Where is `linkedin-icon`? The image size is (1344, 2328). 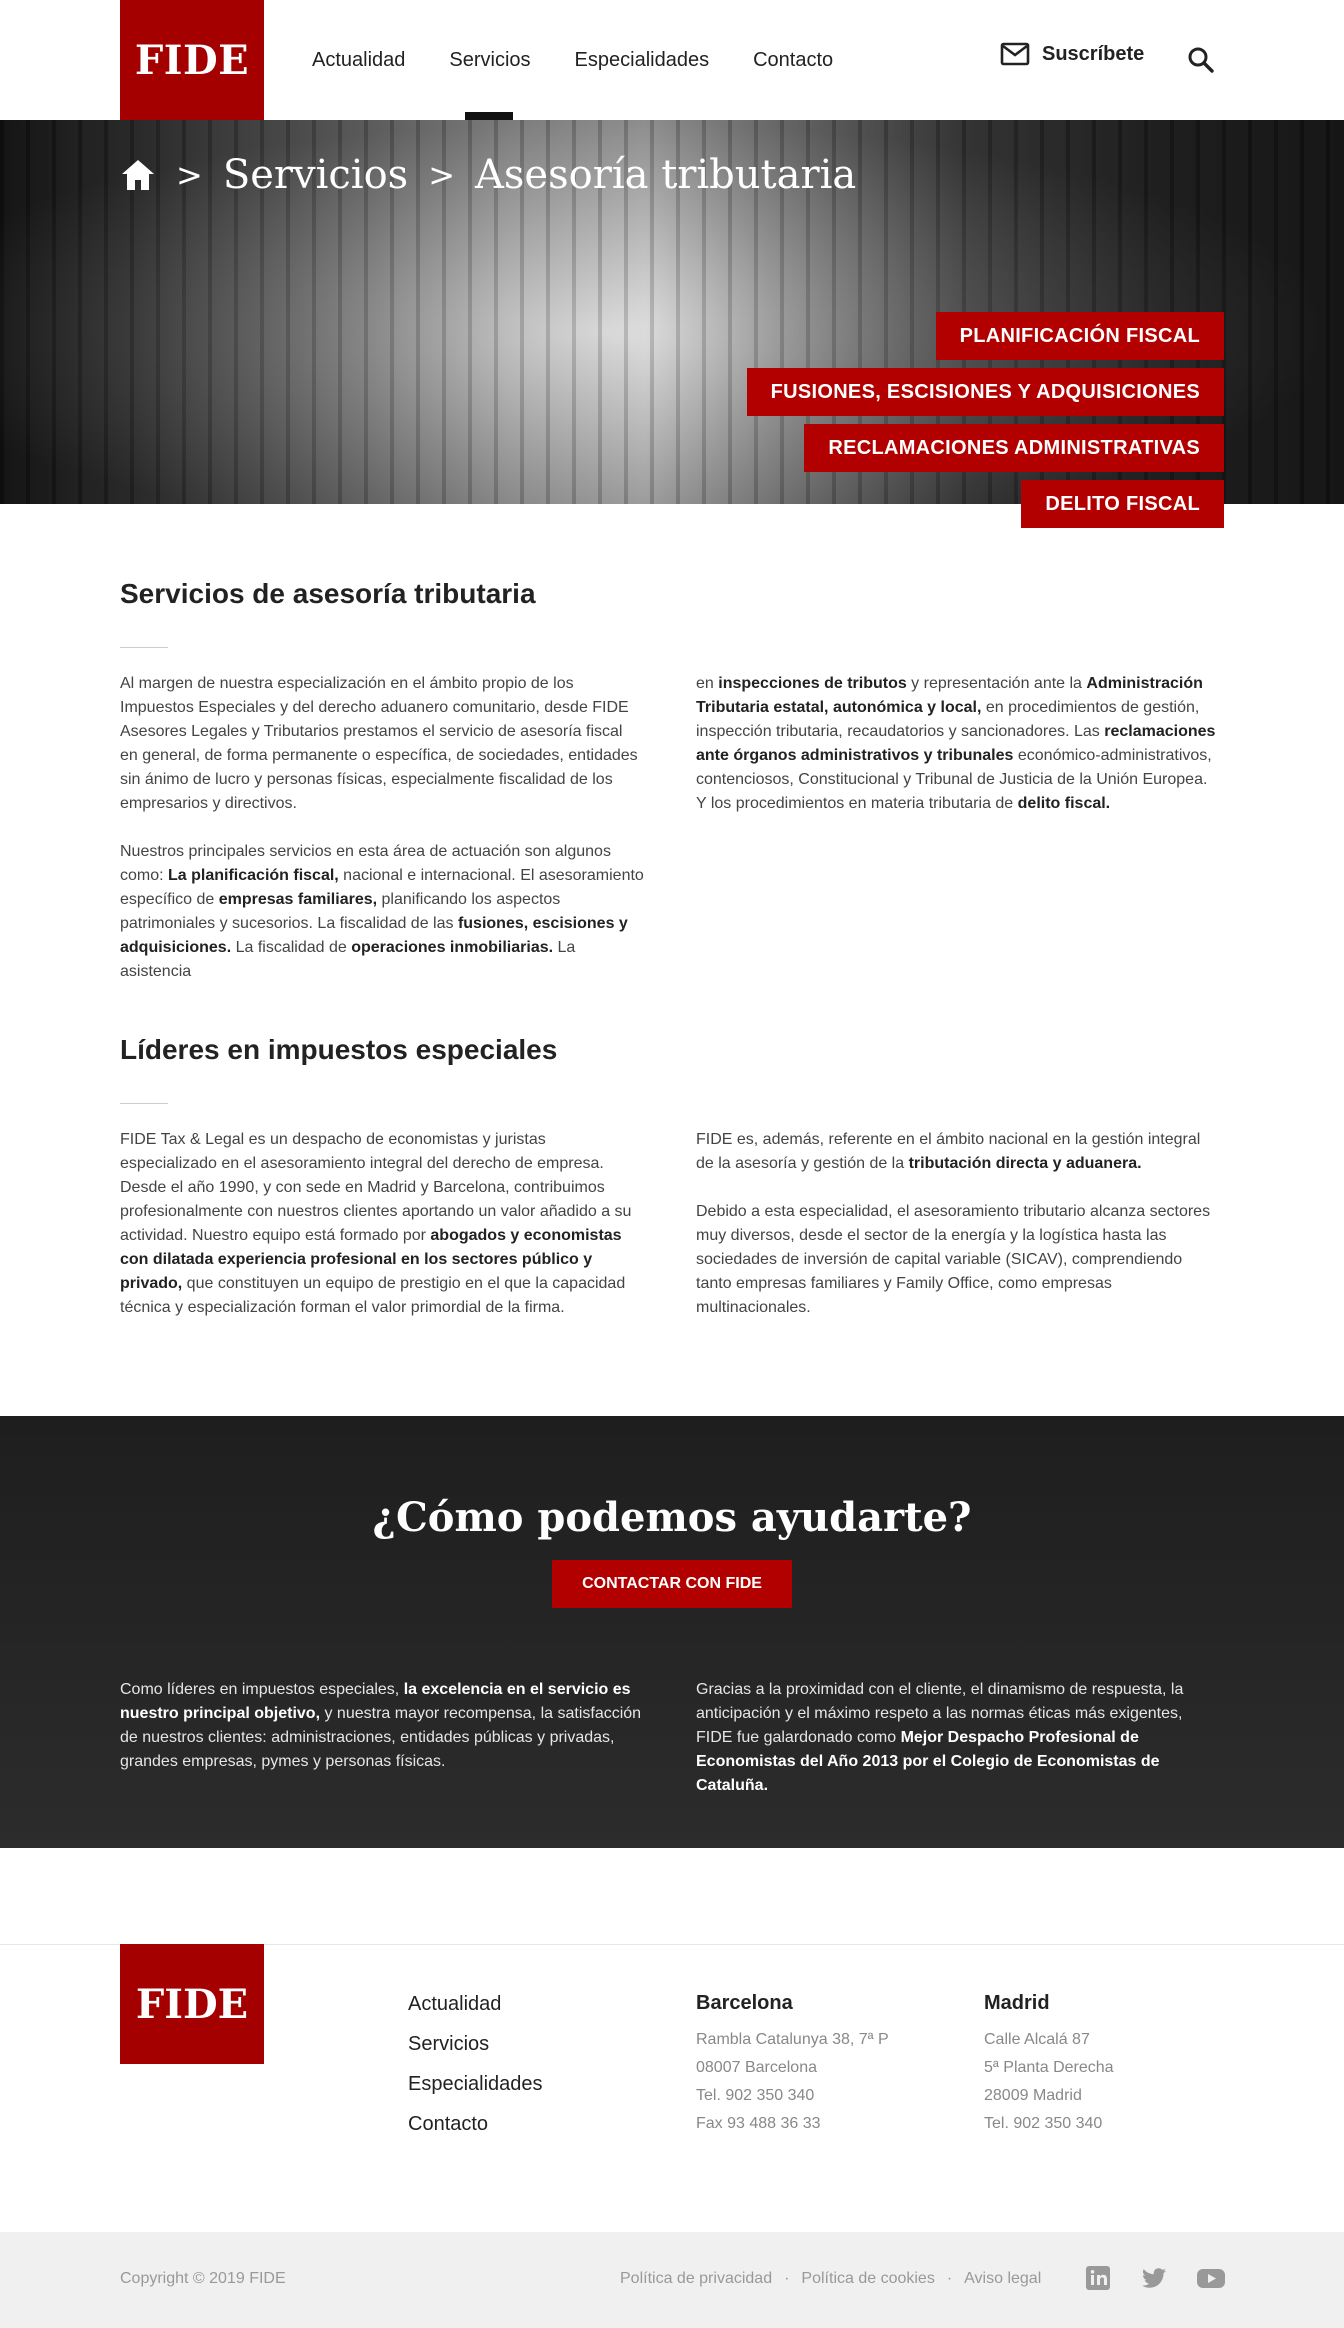 linkedin-icon is located at coordinates (1098, 2278).